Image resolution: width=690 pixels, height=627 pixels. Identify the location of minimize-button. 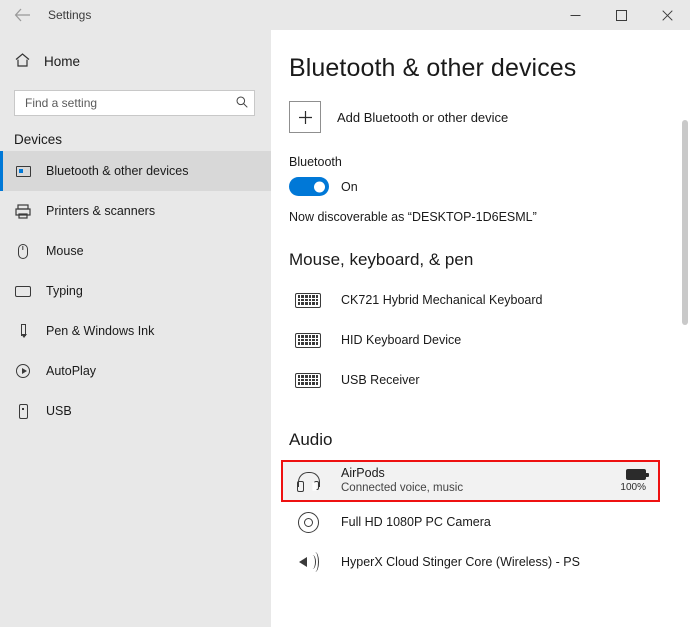
(575, 15).